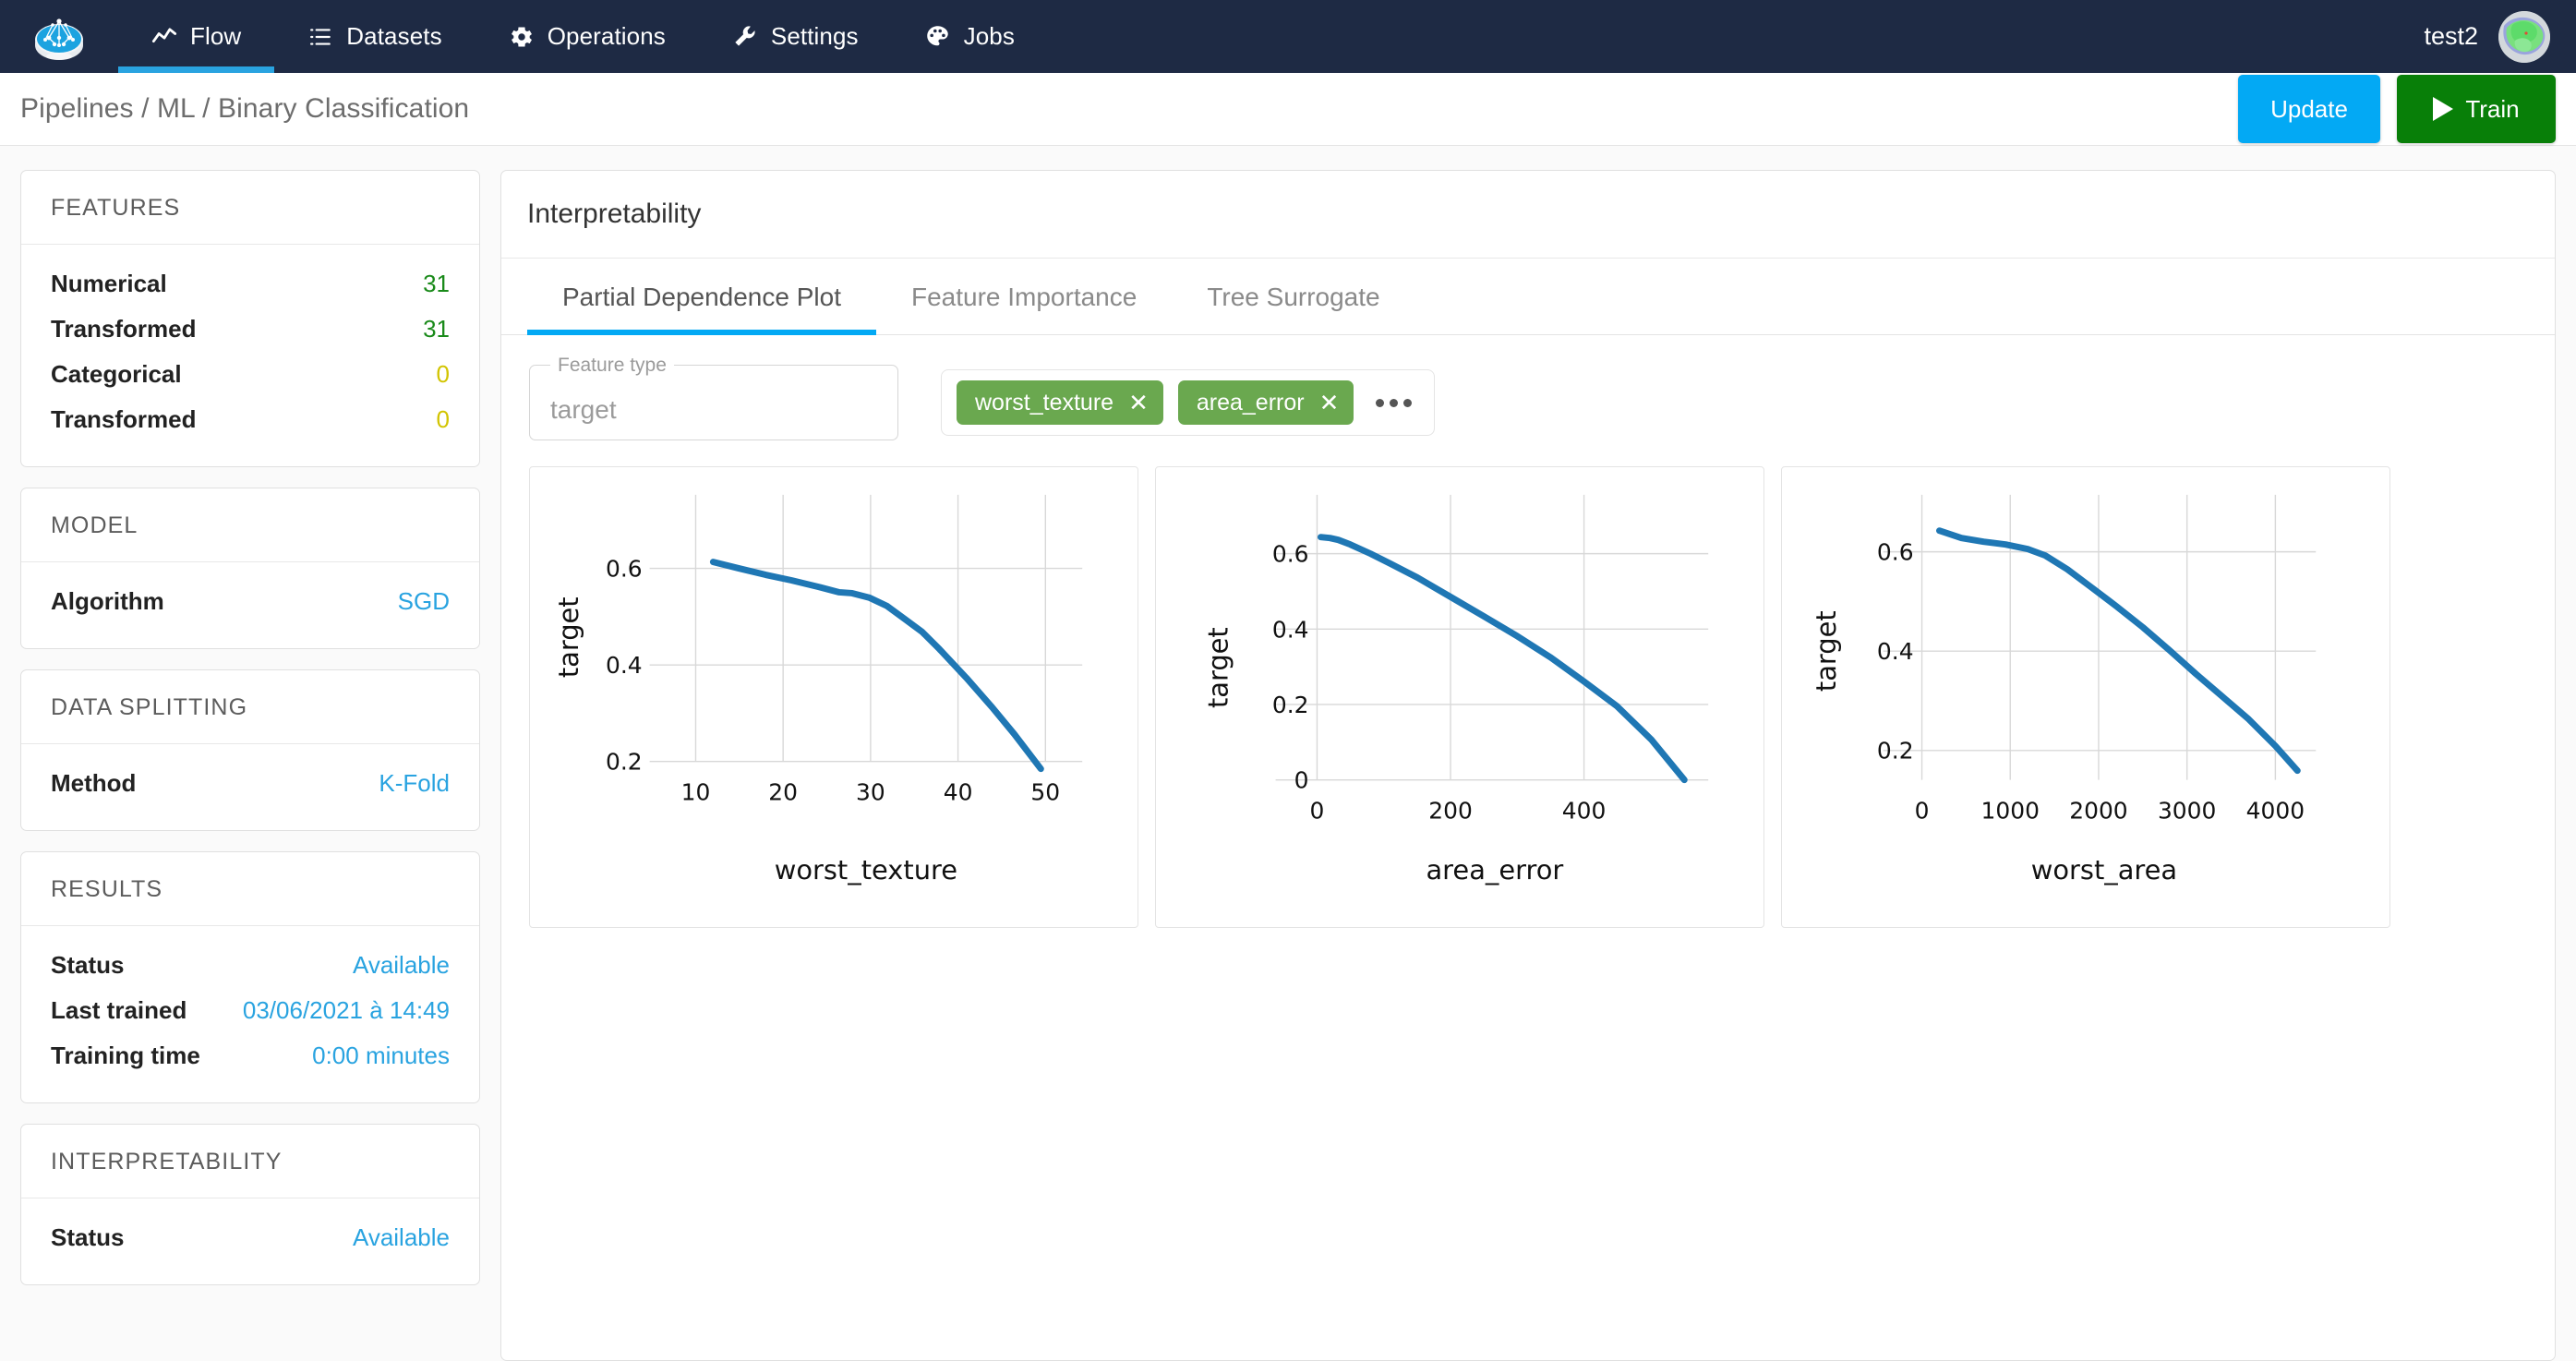  Describe the element at coordinates (250, 889) in the screenshot. I see `results-card-title: RESULTS` at that location.